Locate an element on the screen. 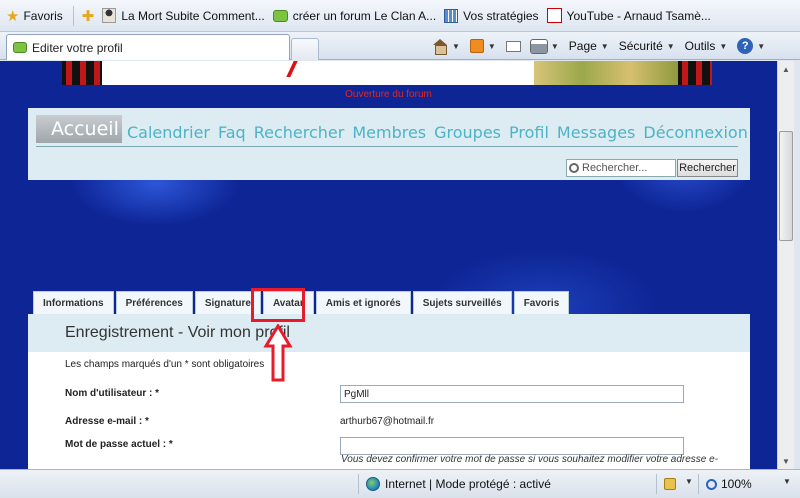  tab-editer-profil: Editer votre profil is located at coordinates (148, 47).